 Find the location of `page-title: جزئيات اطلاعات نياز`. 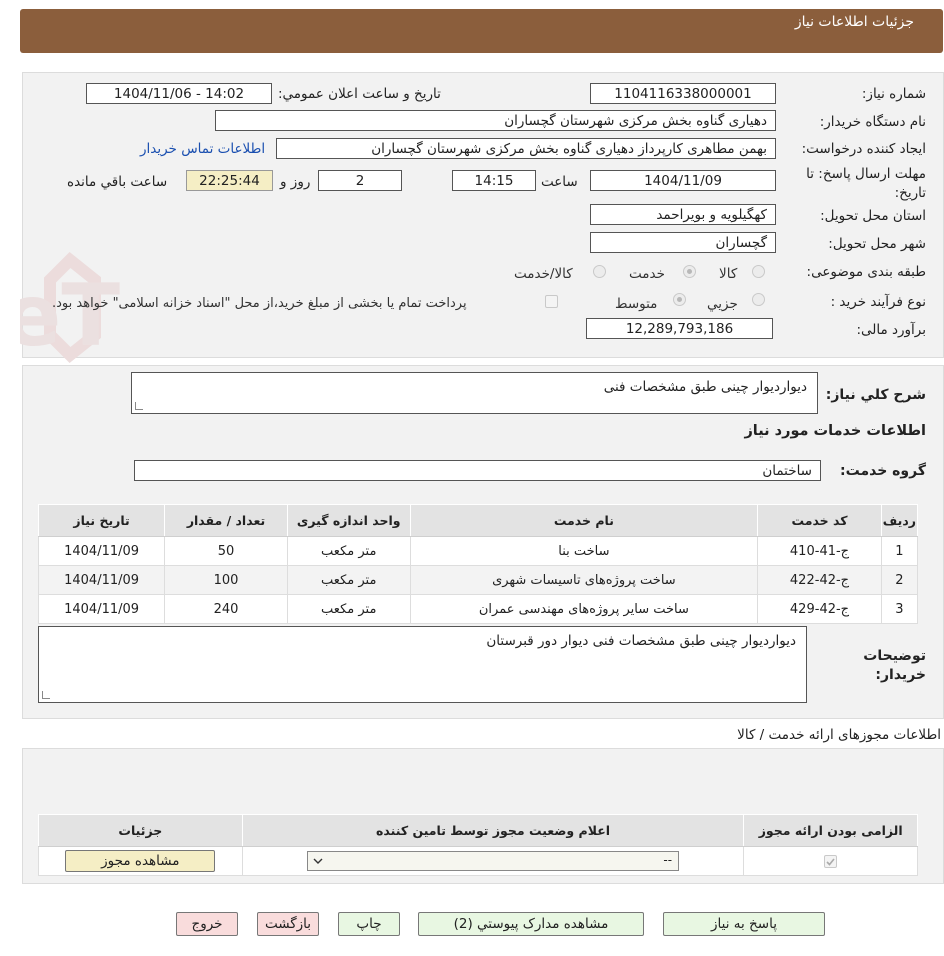

page-title: جزئيات اطلاعات نياز is located at coordinates (854, 22).